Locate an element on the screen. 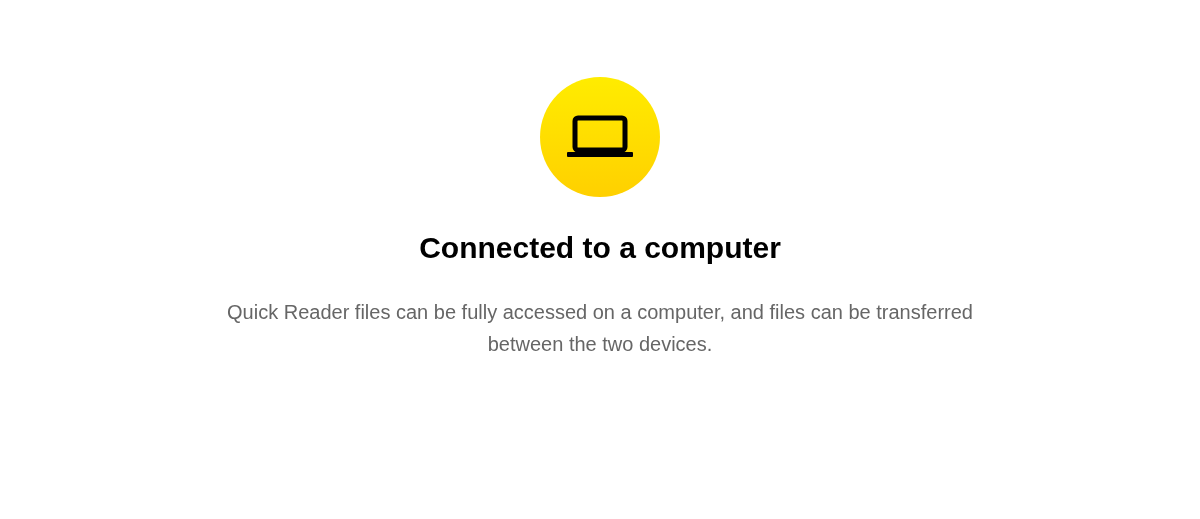  title: Connected to a computer is located at coordinates (600, 248).